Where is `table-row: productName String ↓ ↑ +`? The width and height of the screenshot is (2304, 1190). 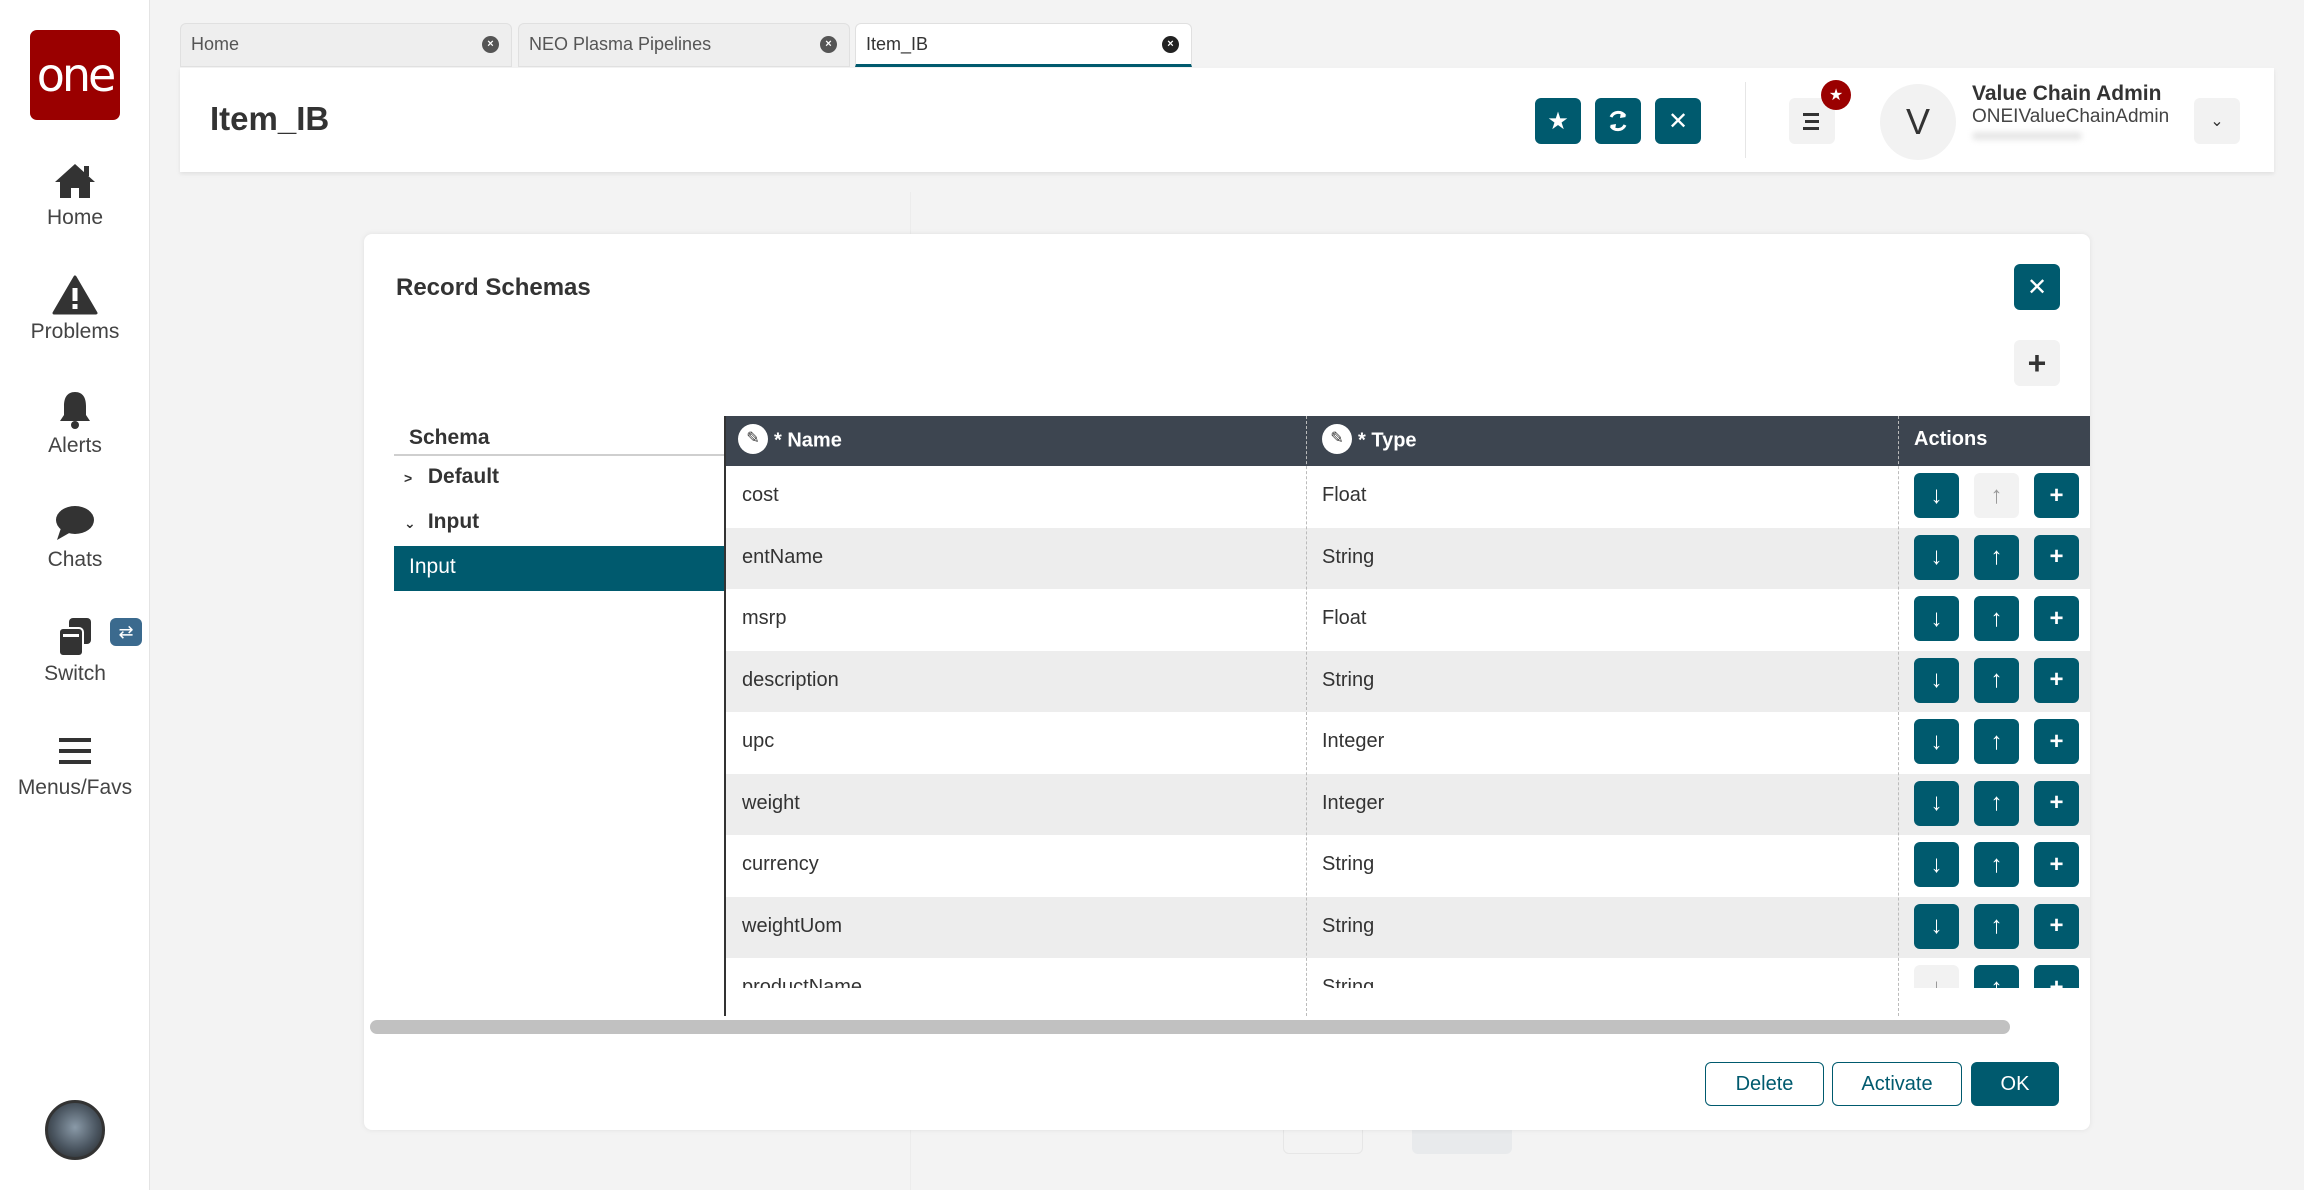 table-row: productName String ↓ ↑ + is located at coordinates (1408, 973).